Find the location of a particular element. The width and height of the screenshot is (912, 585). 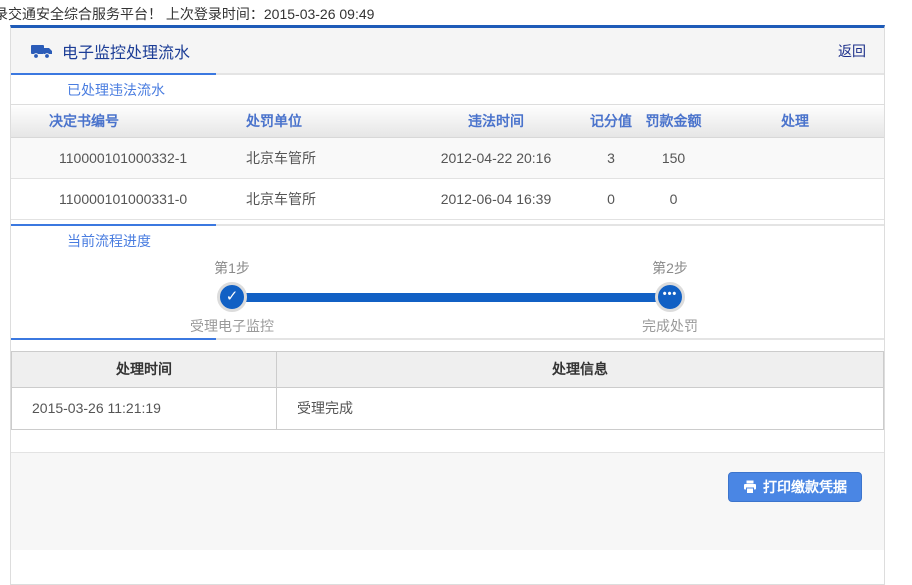

cell-fine-amount: 0 is located at coordinates (673, 199).